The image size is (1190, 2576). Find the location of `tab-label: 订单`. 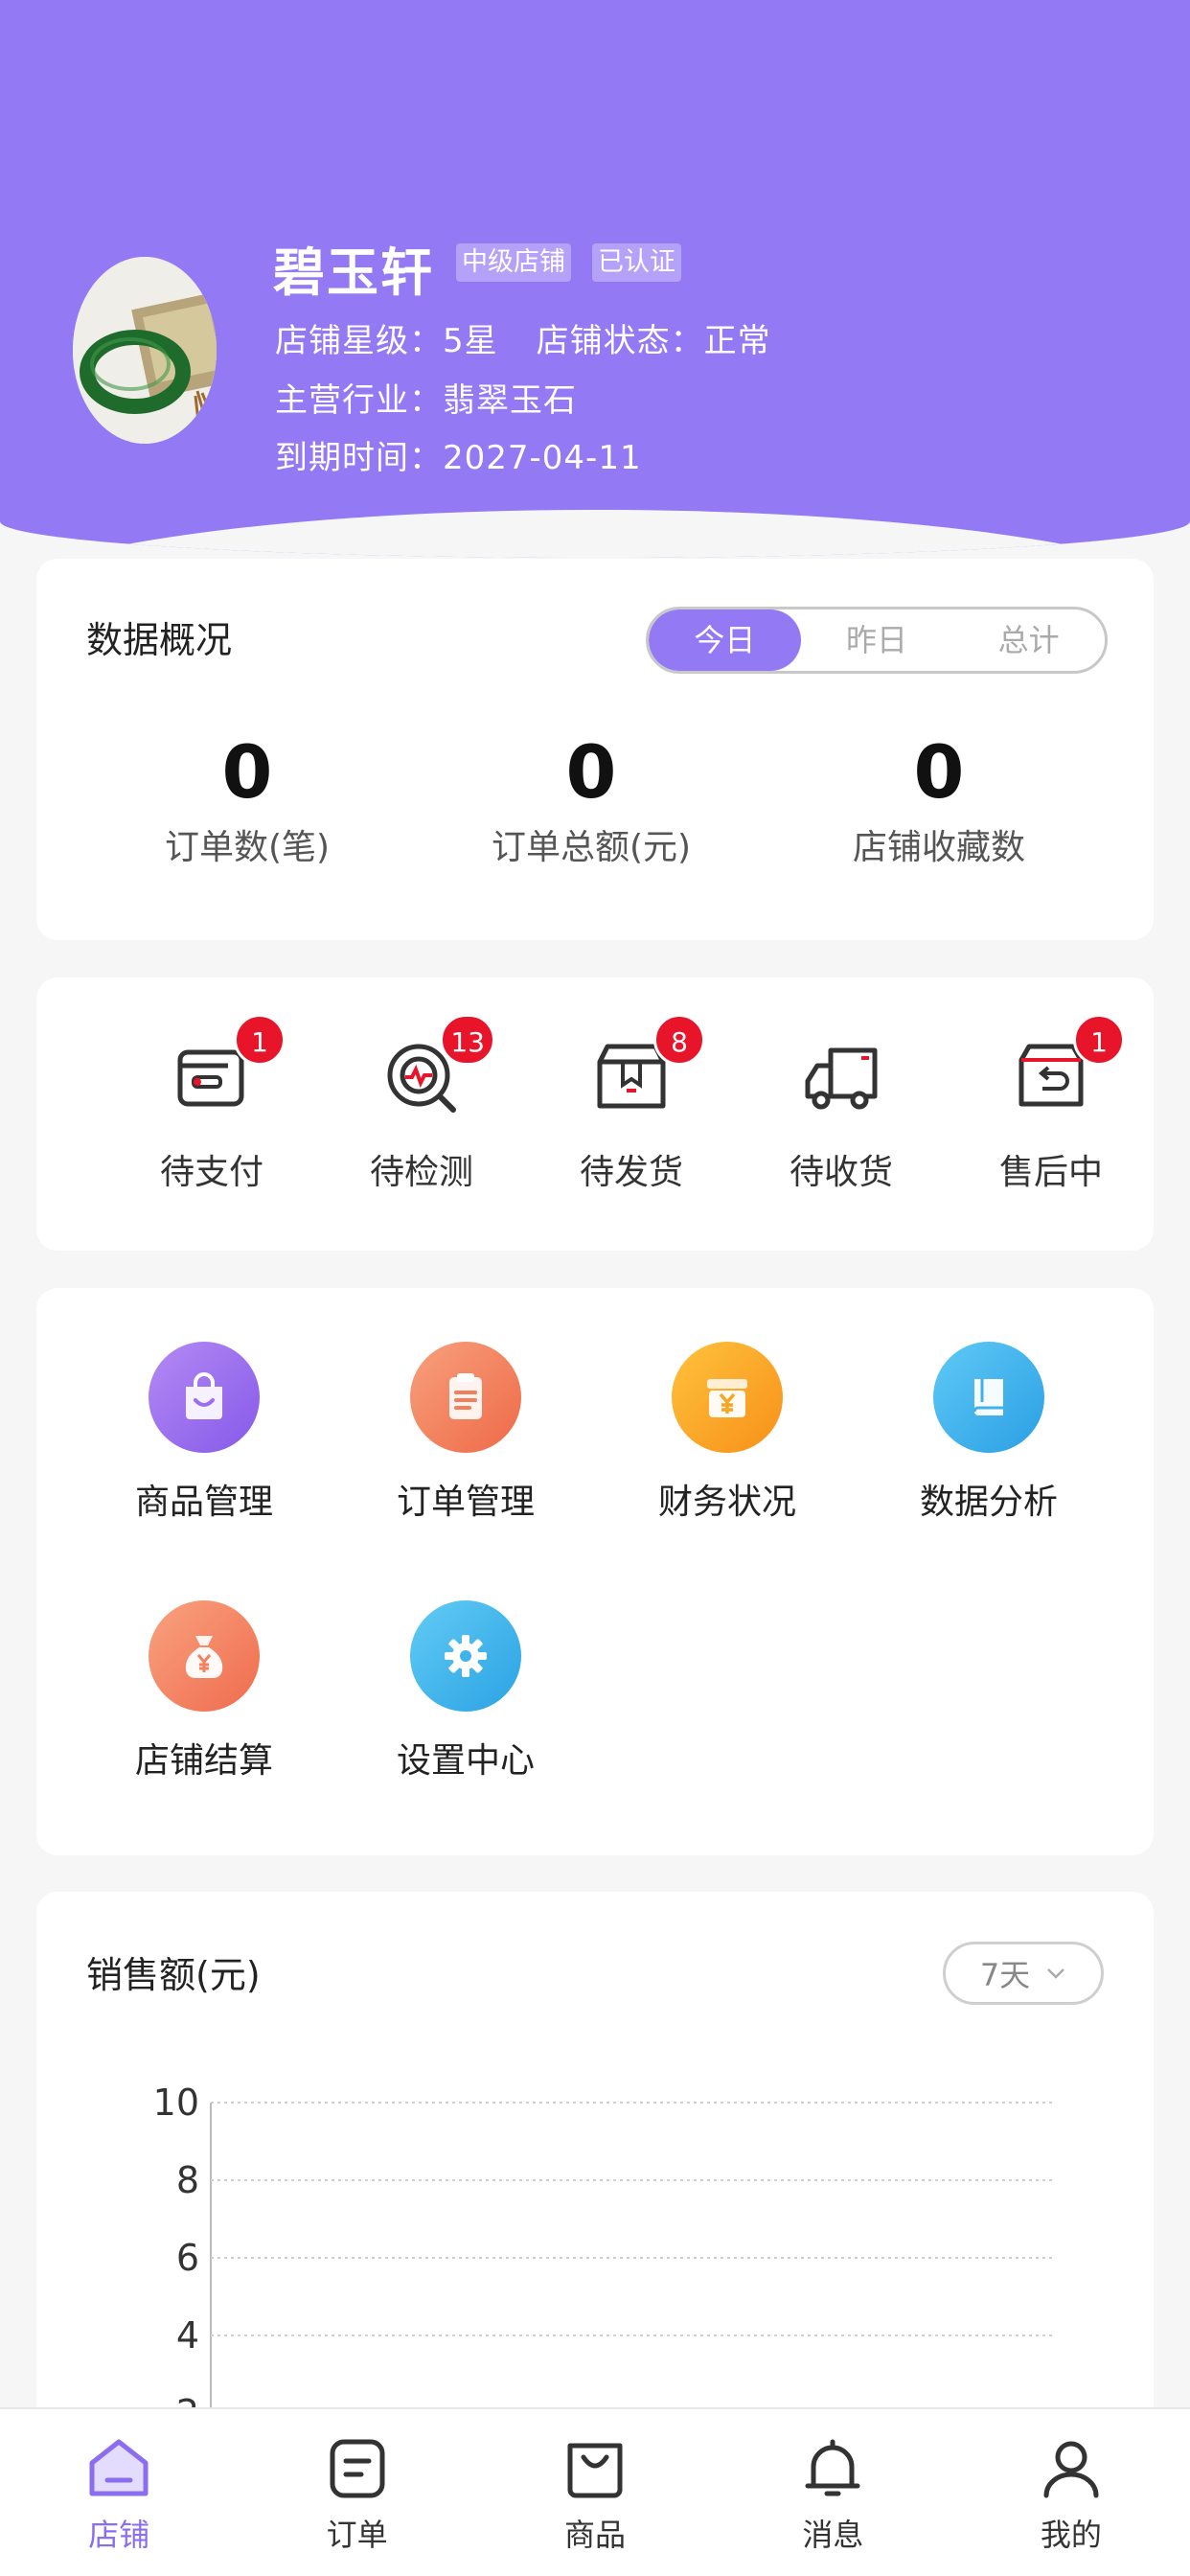

tab-label: 订单 is located at coordinates (357, 2535).